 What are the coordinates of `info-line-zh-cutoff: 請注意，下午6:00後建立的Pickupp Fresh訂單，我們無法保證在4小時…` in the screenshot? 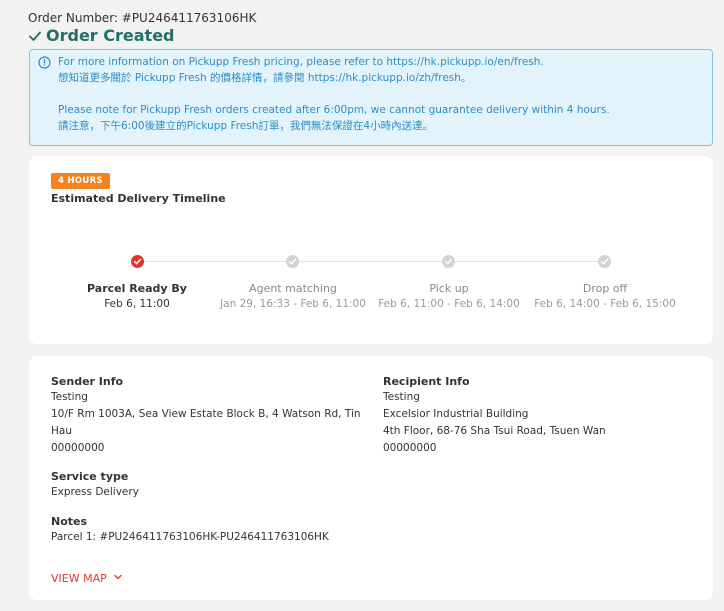 It's located at (246, 126).